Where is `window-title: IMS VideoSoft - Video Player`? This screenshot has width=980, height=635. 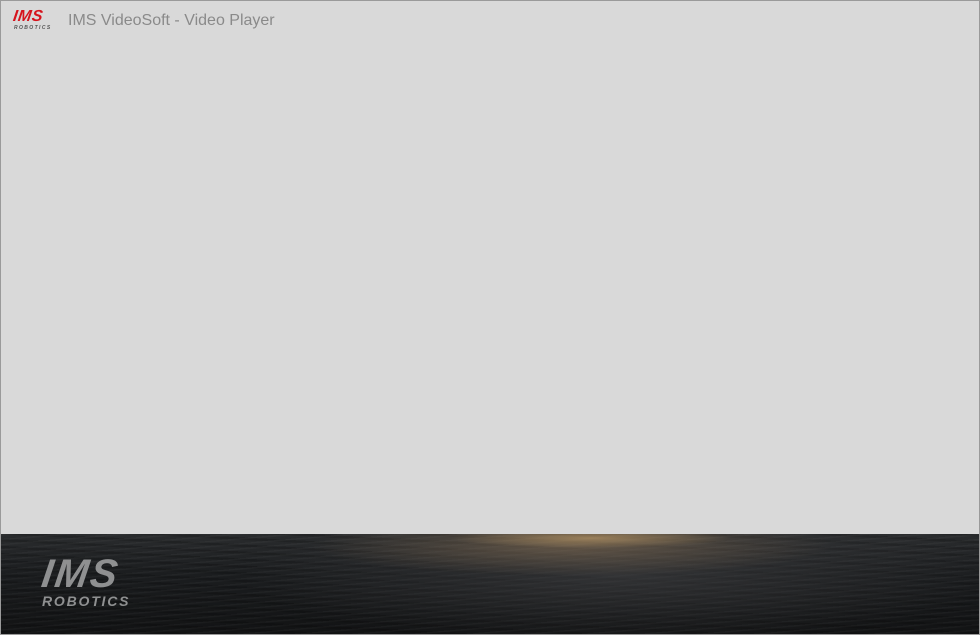
window-title: IMS VideoSoft - Video Player is located at coordinates (171, 20).